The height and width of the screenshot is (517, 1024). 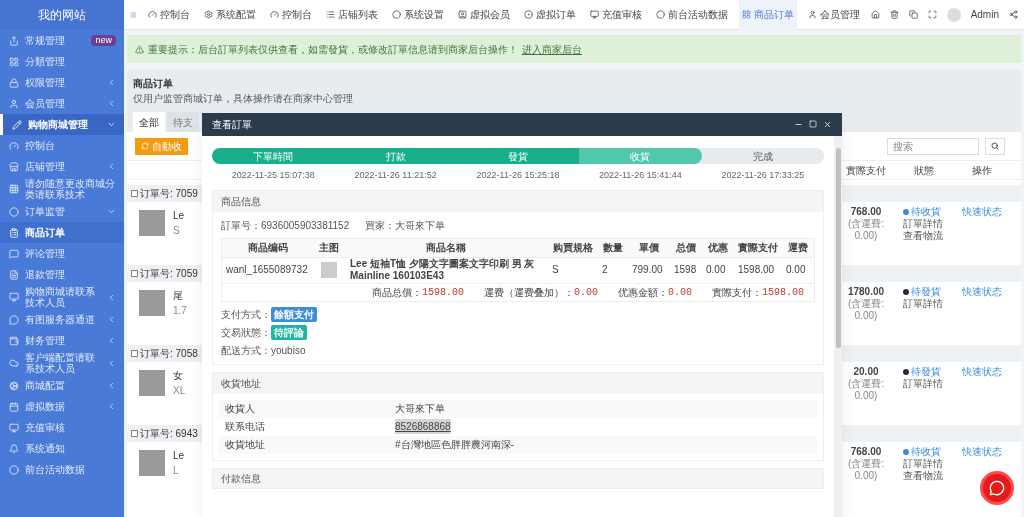 I want to click on alert-link: 进入商家后台, so click(x=552, y=49).